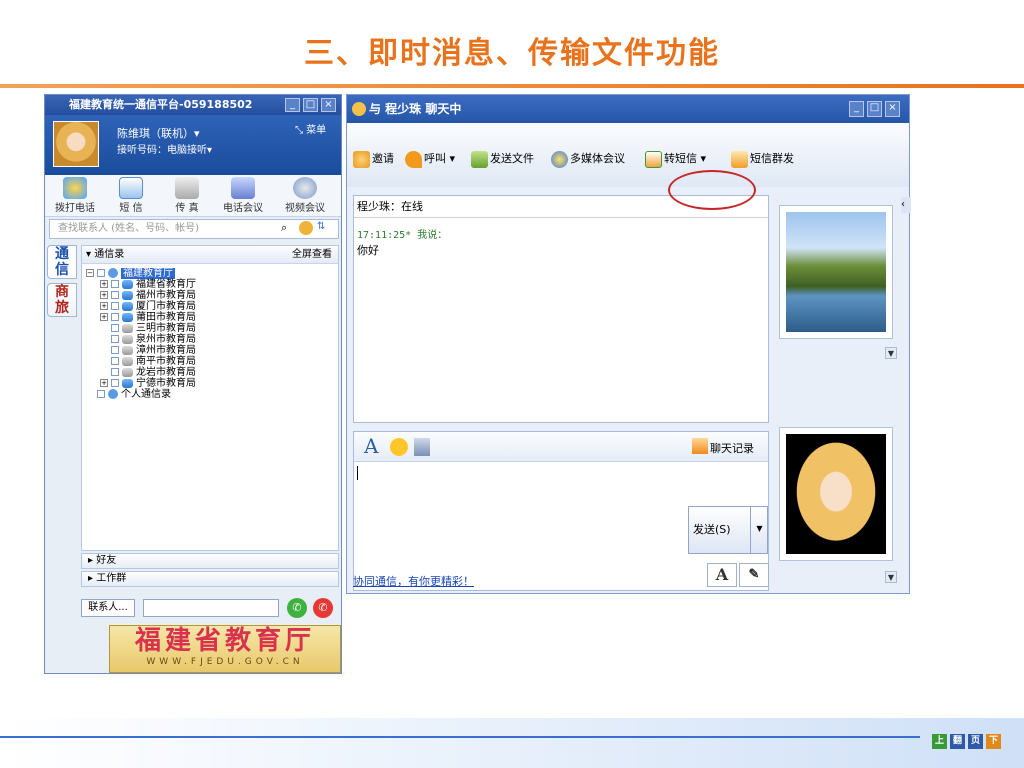 This screenshot has width=1024, height=768. I want to click on menu-button: ⤡ 菜单, so click(310, 128).